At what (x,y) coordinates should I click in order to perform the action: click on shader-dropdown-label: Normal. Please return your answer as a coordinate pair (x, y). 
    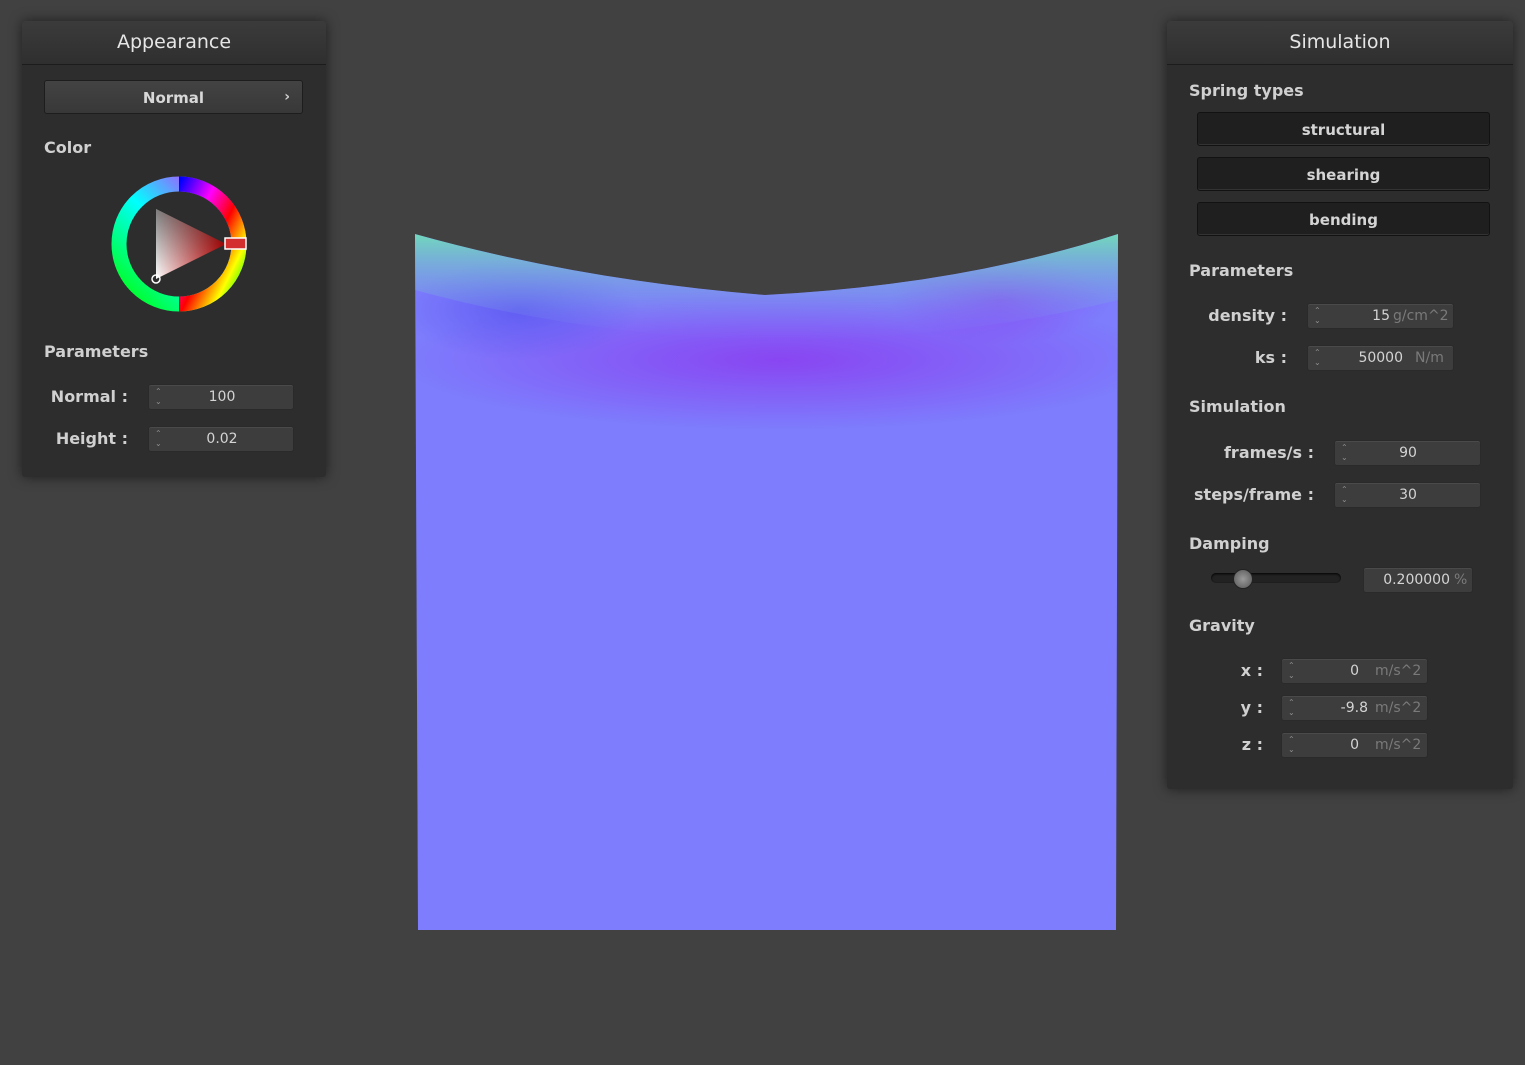
    Looking at the image, I should click on (173, 98).